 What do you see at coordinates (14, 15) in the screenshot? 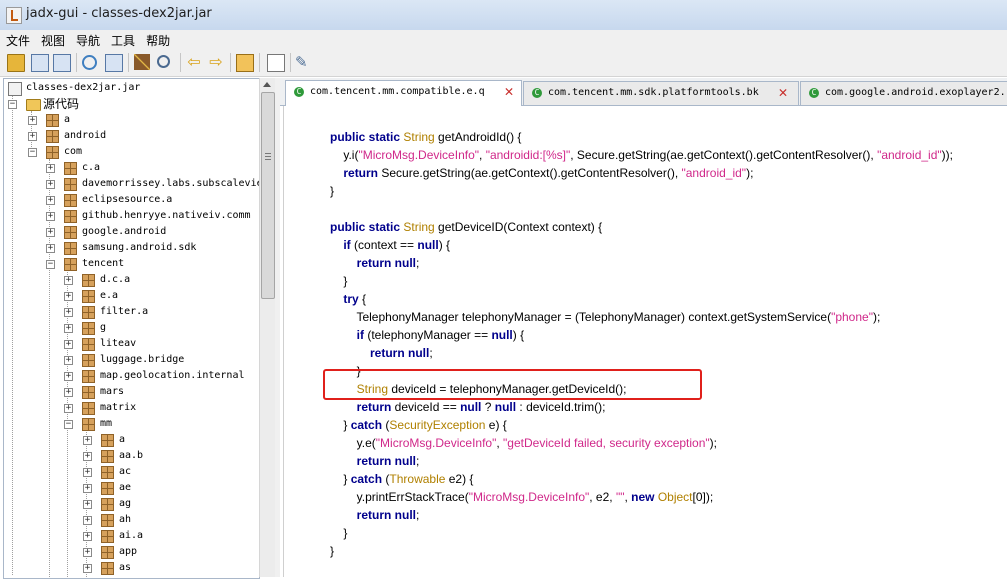
I see `jadx-app-icon` at bounding box center [14, 15].